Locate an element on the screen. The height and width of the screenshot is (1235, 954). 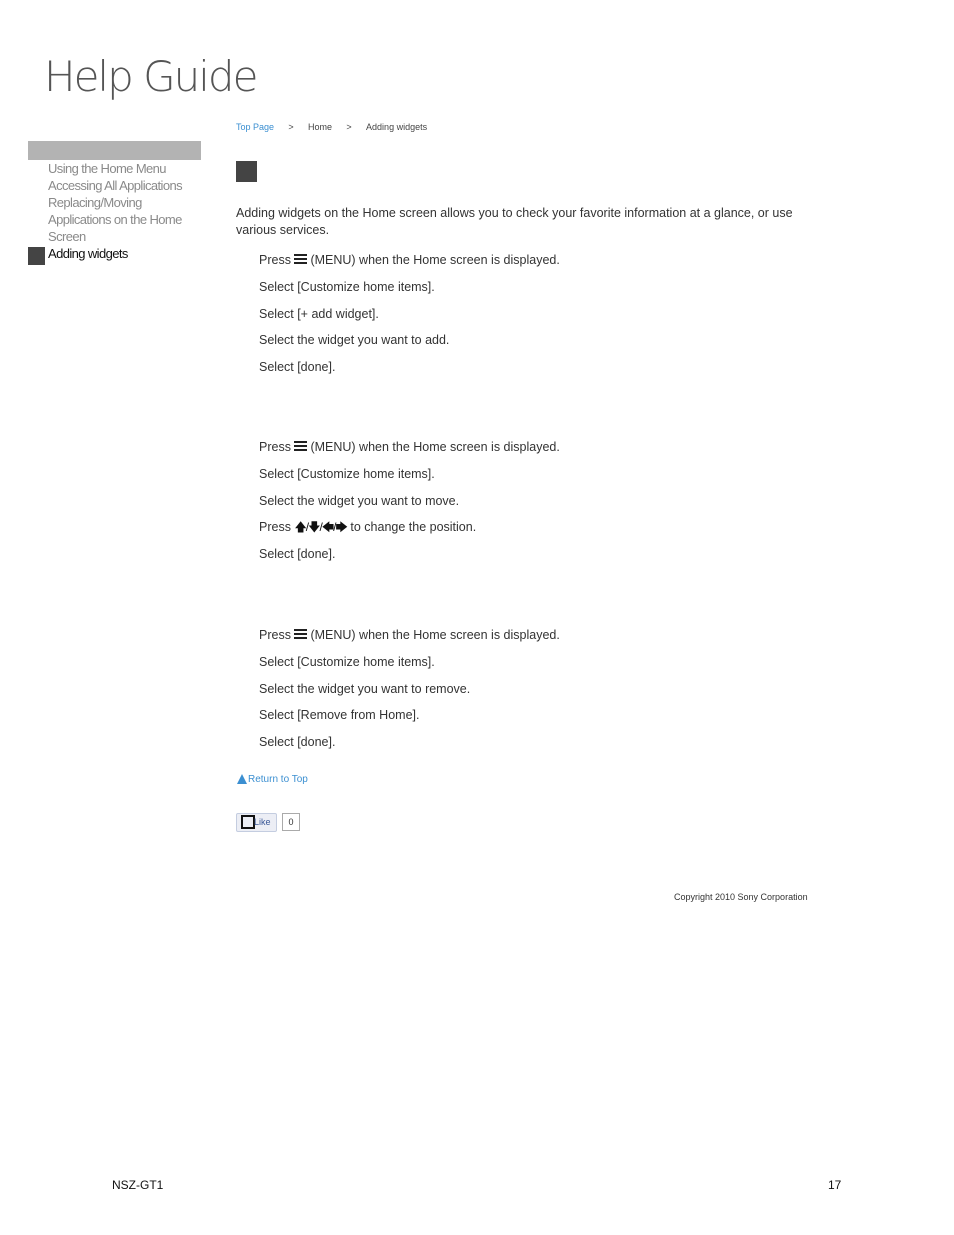
step-item: Select the widget you want to add. is located at coordinates (354, 340).